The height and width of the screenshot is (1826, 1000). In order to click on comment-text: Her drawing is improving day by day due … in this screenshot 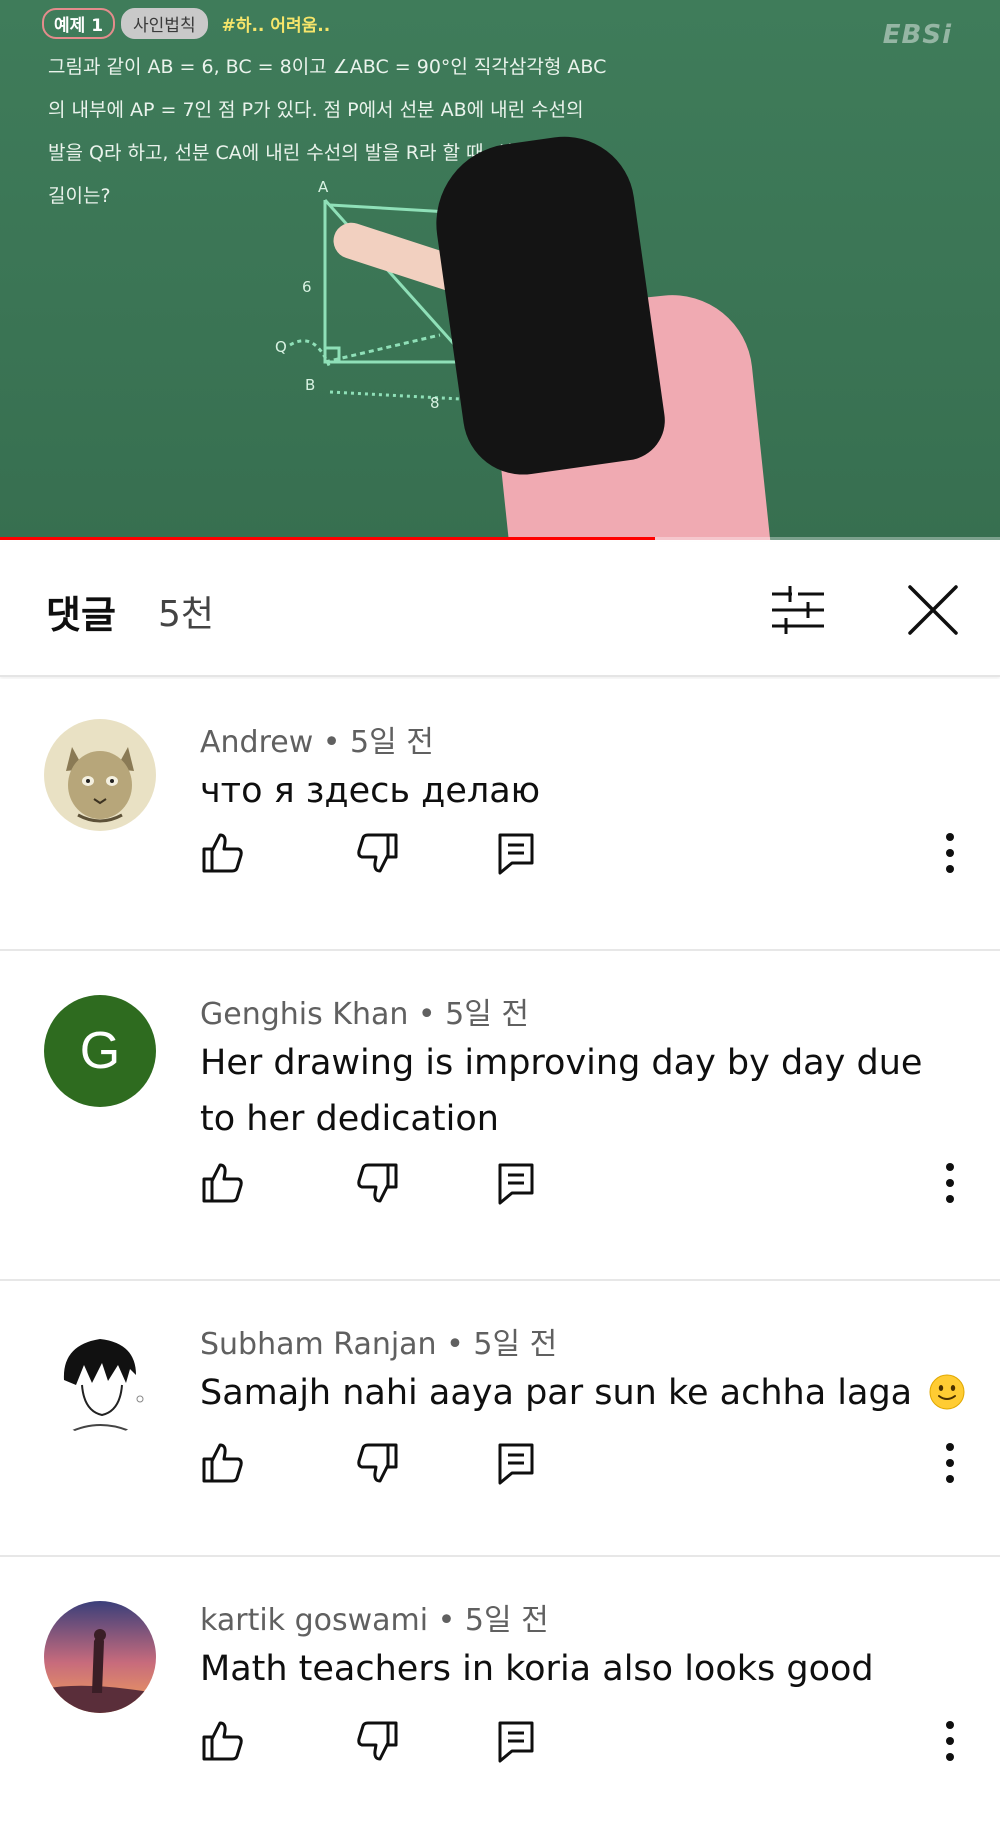, I will do `click(561, 1091)`.